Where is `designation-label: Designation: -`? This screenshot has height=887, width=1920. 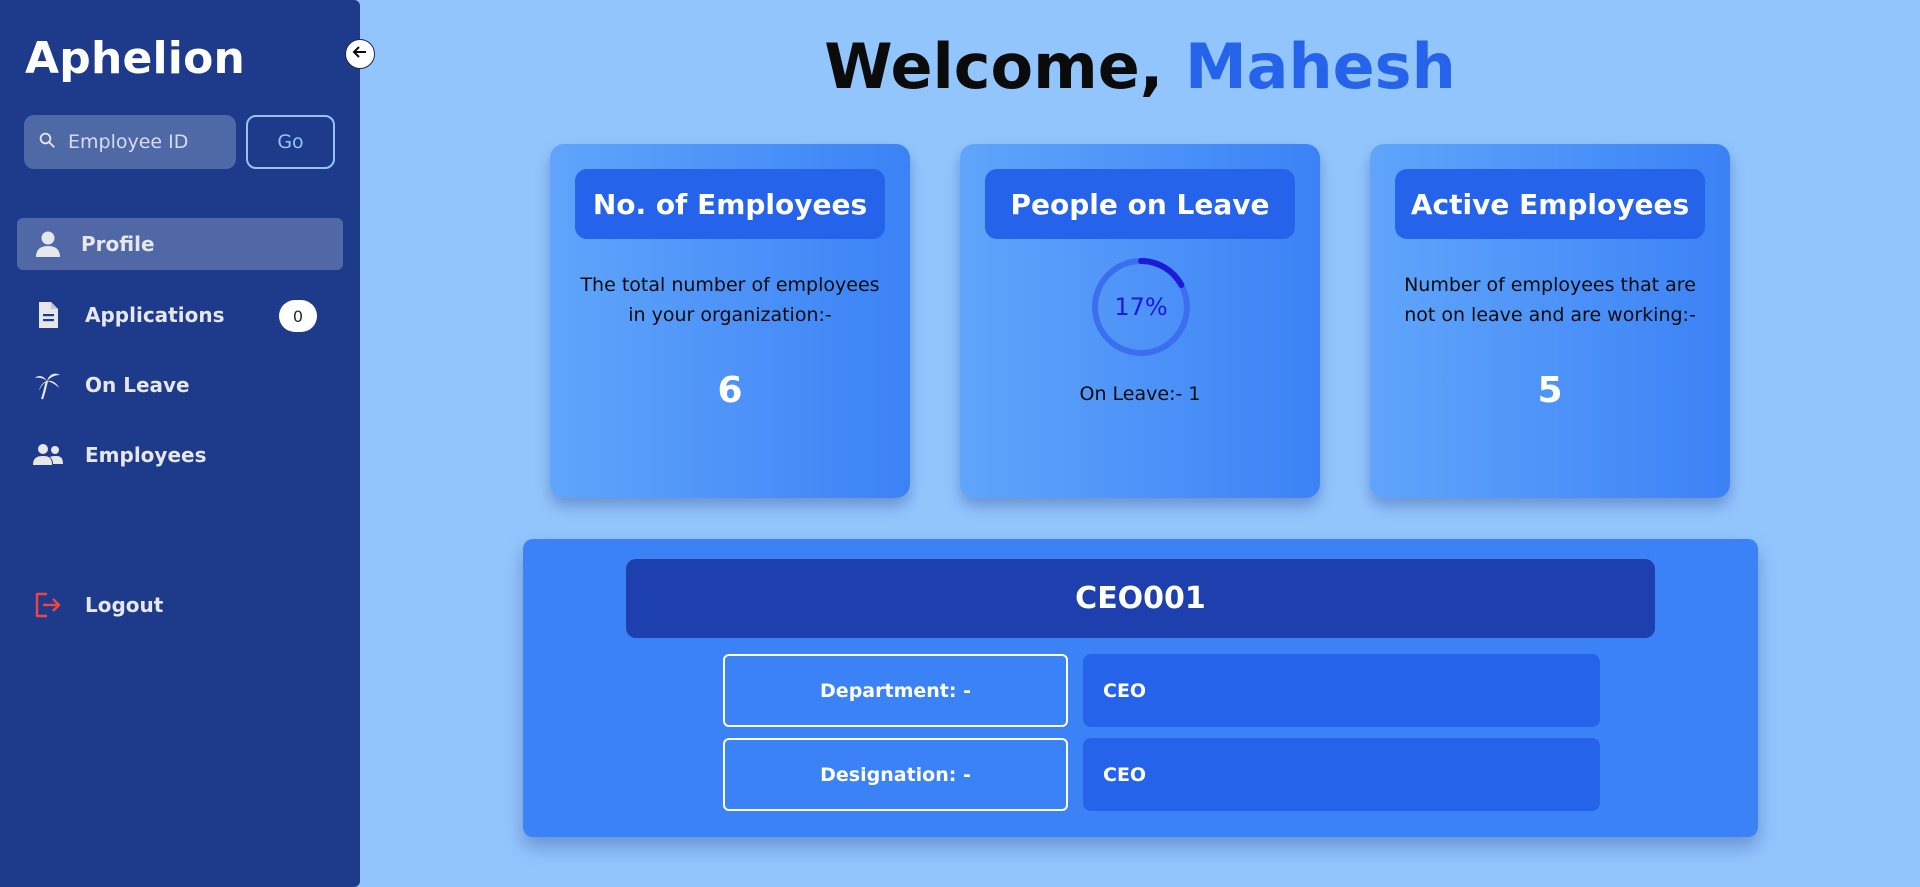
designation-label: Designation: - is located at coordinates (895, 774).